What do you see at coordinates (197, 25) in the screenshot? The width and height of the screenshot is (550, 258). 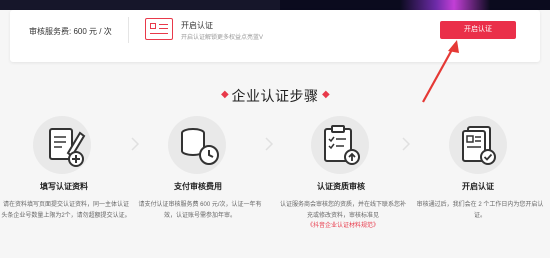 I see `open-cert-title: 开启认证` at bounding box center [197, 25].